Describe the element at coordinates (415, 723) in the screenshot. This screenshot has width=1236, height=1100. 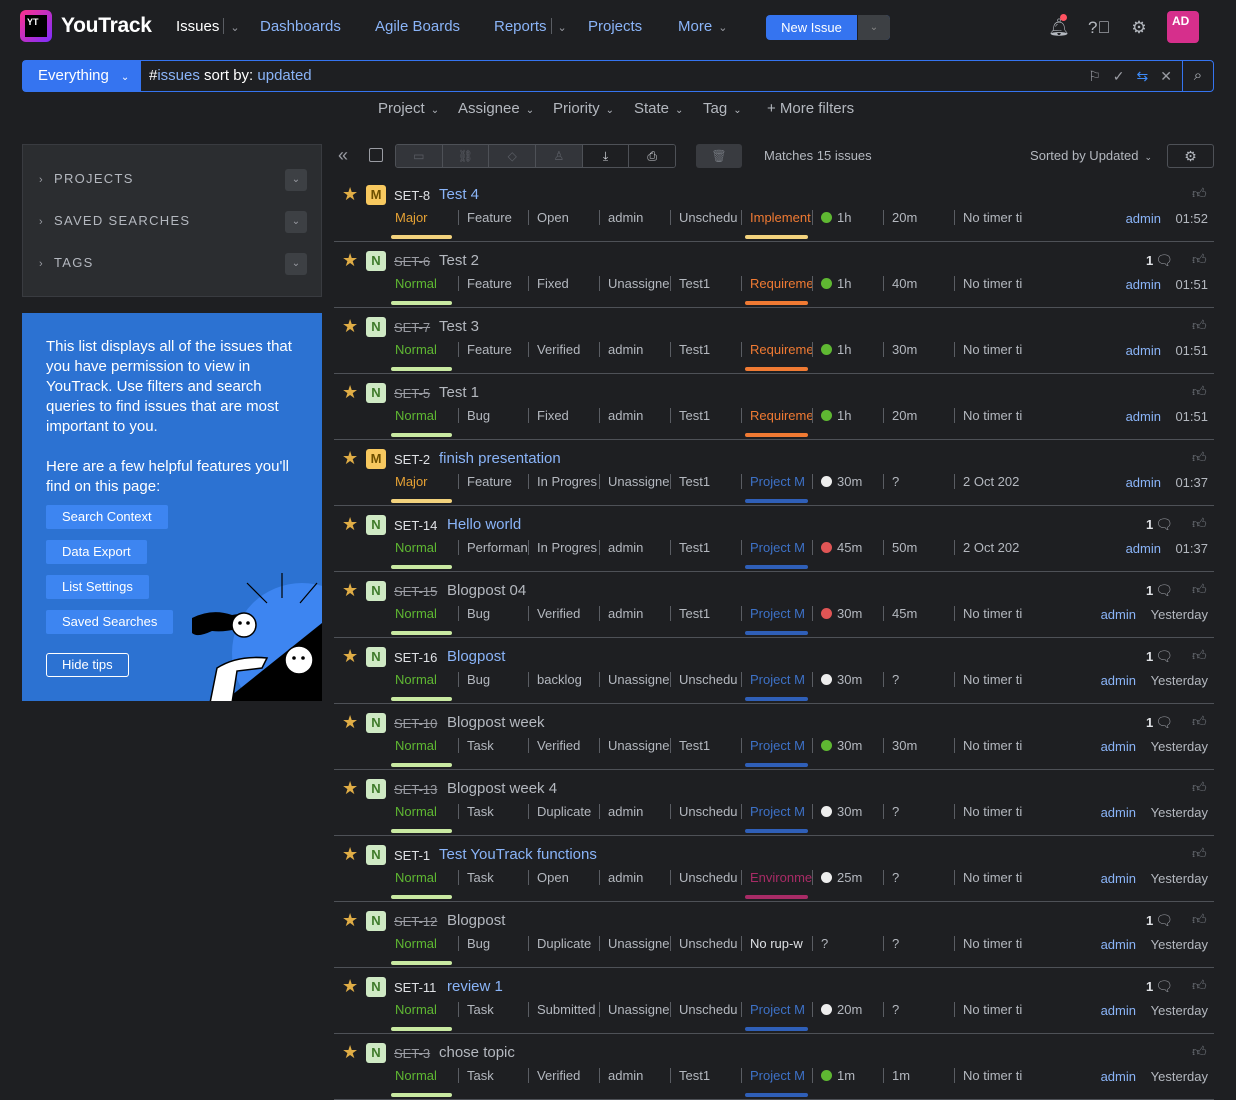
I see `issue-id: SET-10` at that location.